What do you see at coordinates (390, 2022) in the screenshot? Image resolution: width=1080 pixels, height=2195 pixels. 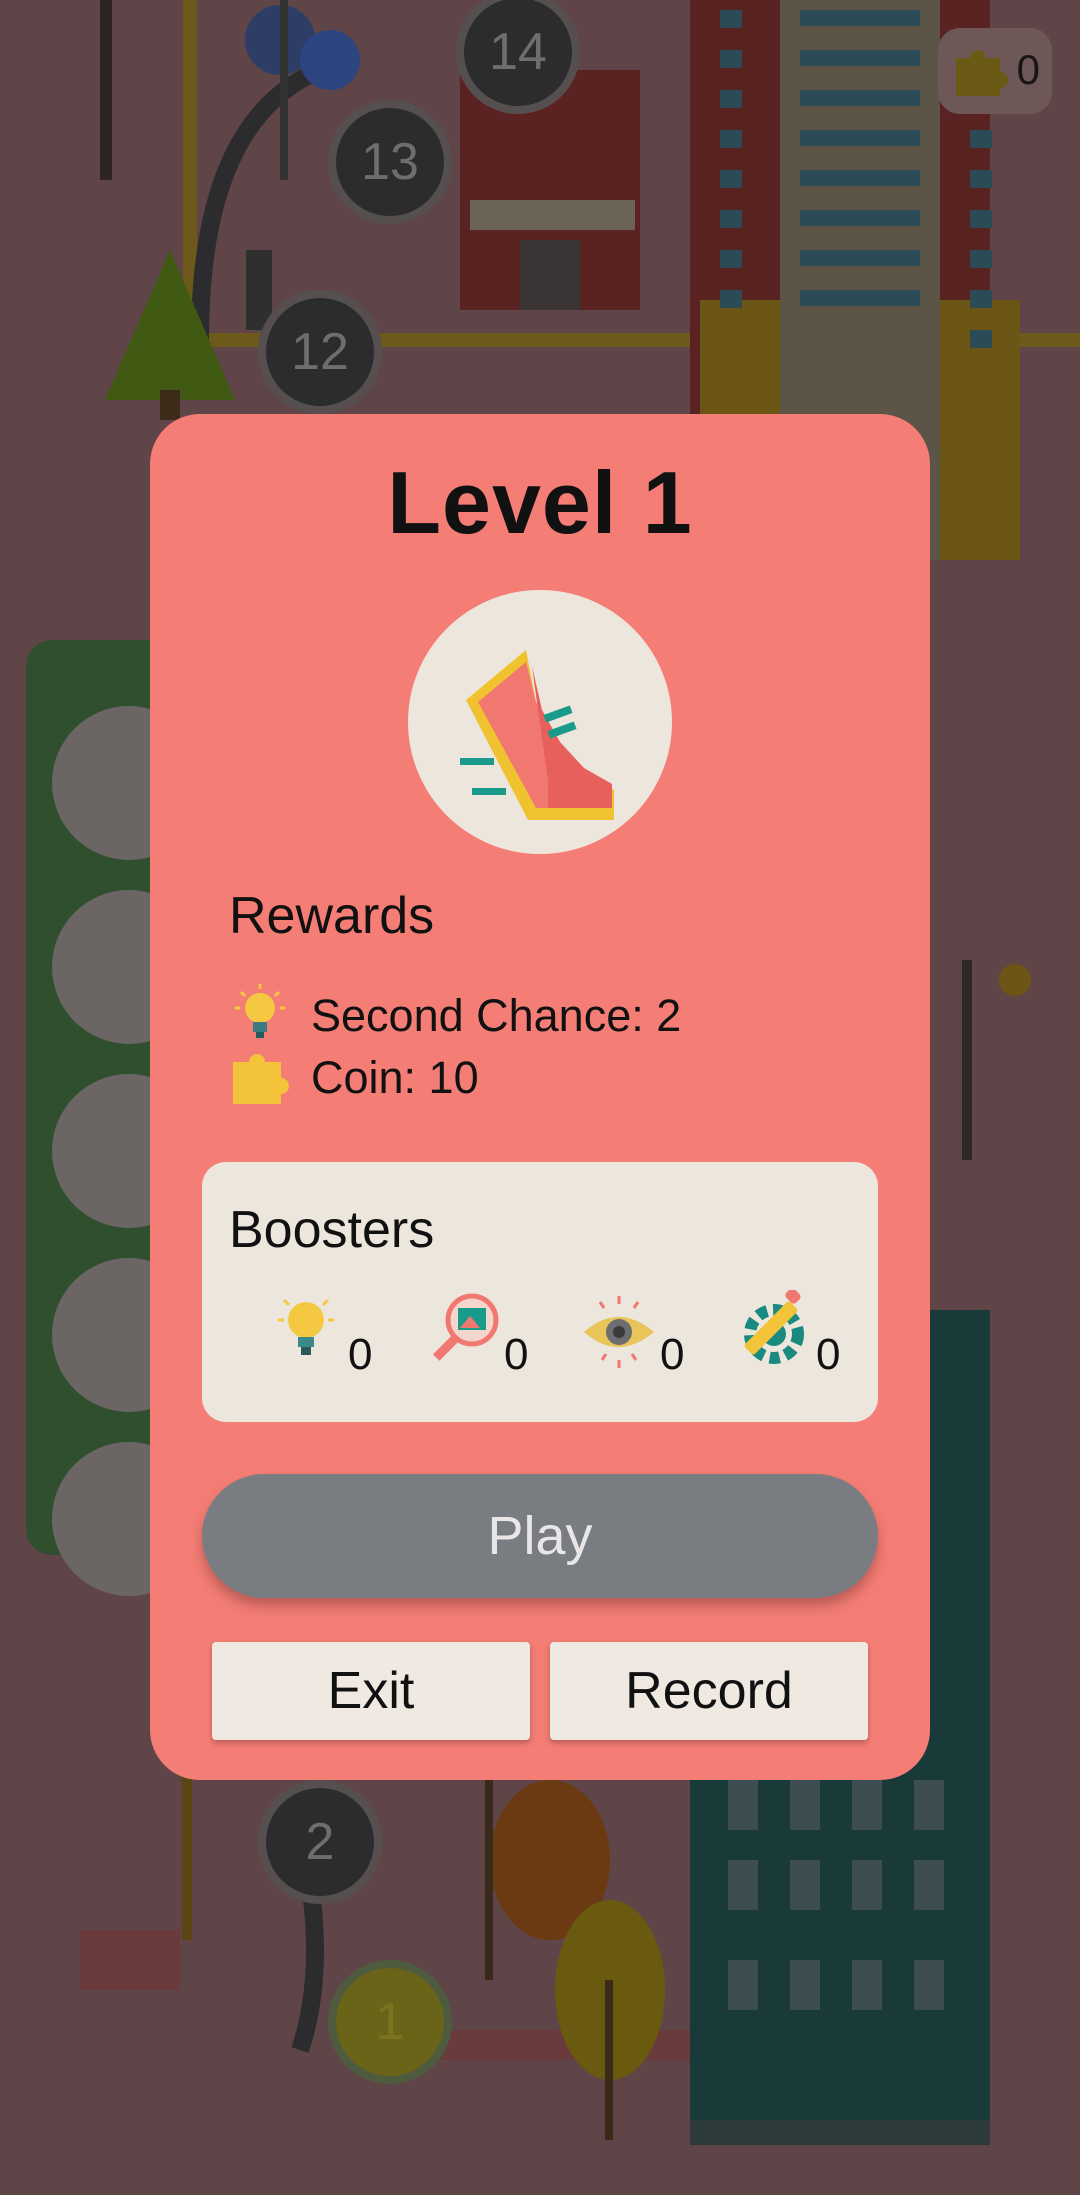 I see `map-level-node-1: 1` at bounding box center [390, 2022].